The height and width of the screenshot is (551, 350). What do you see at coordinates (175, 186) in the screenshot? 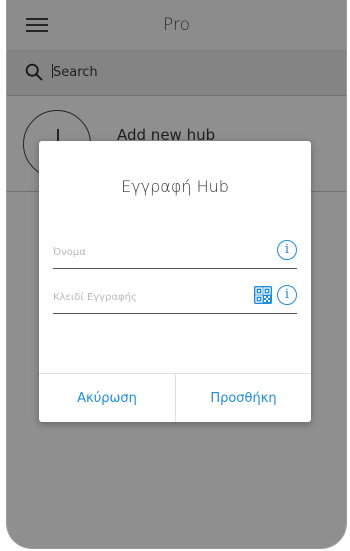
I see `dialog-title: Εγγραφή Hub` at bounding box center [175, 186].